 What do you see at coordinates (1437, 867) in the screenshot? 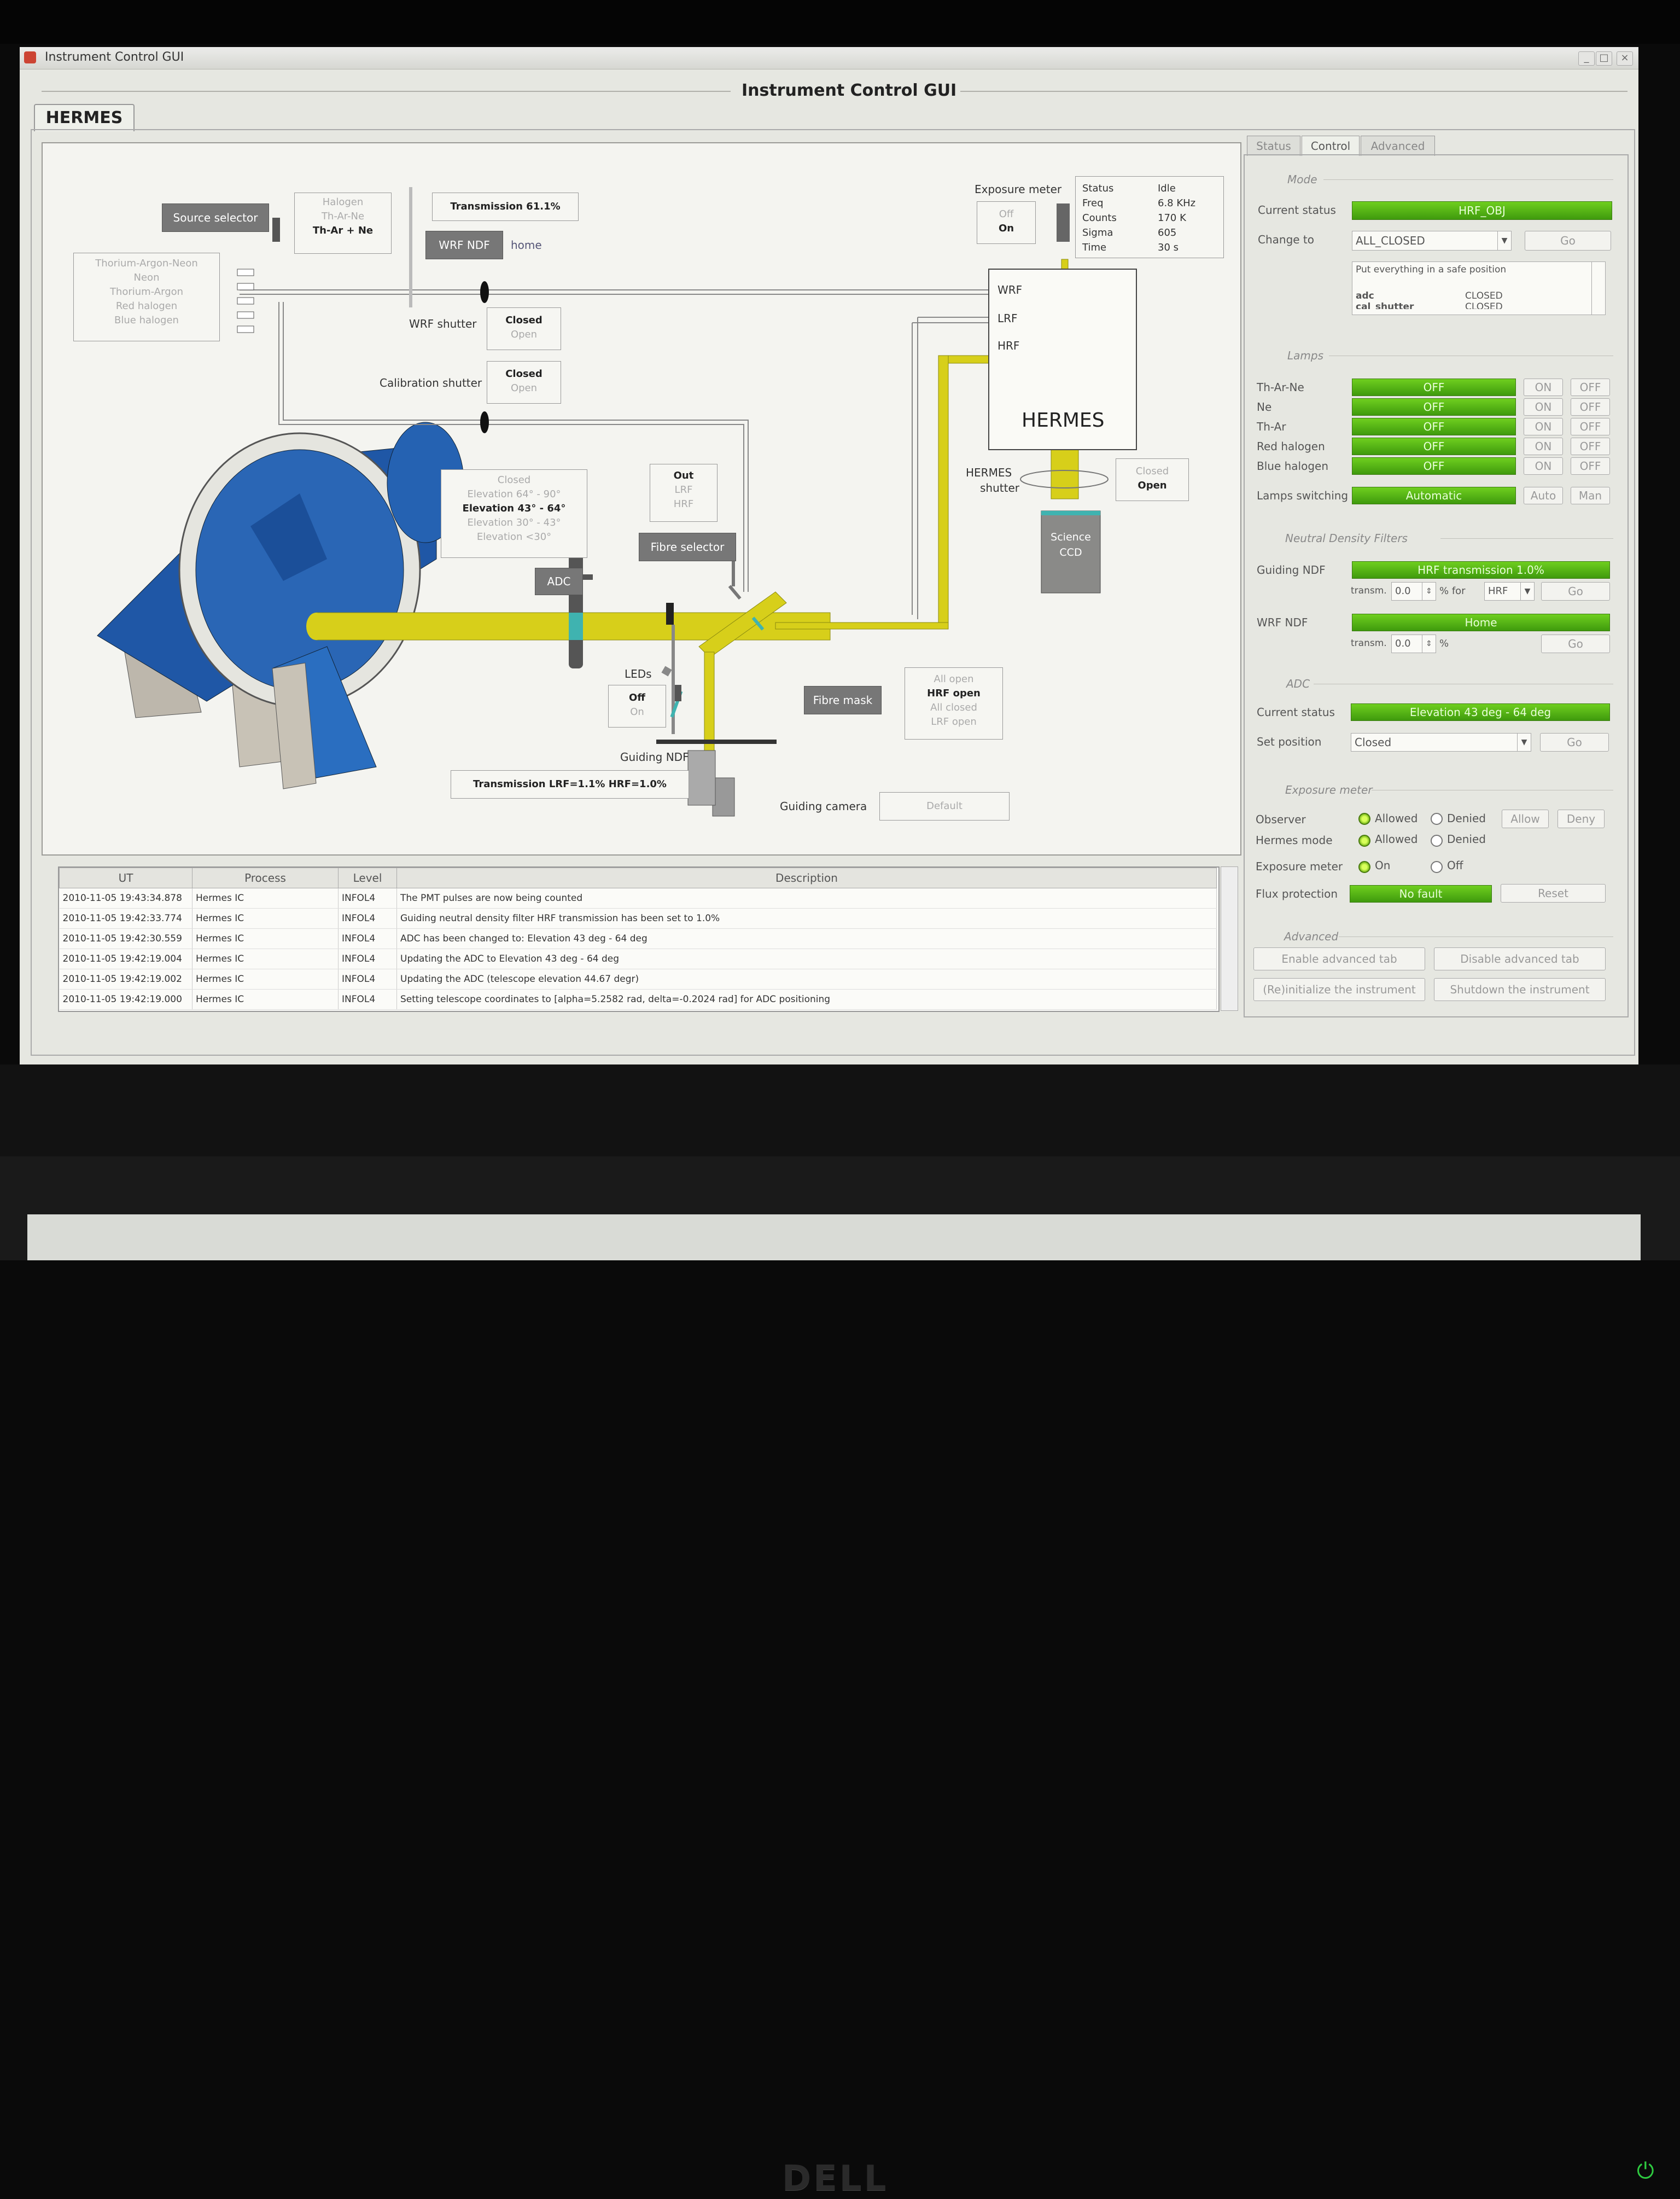
I see `exposure-off-radio` at bounding box center [1437, 867].